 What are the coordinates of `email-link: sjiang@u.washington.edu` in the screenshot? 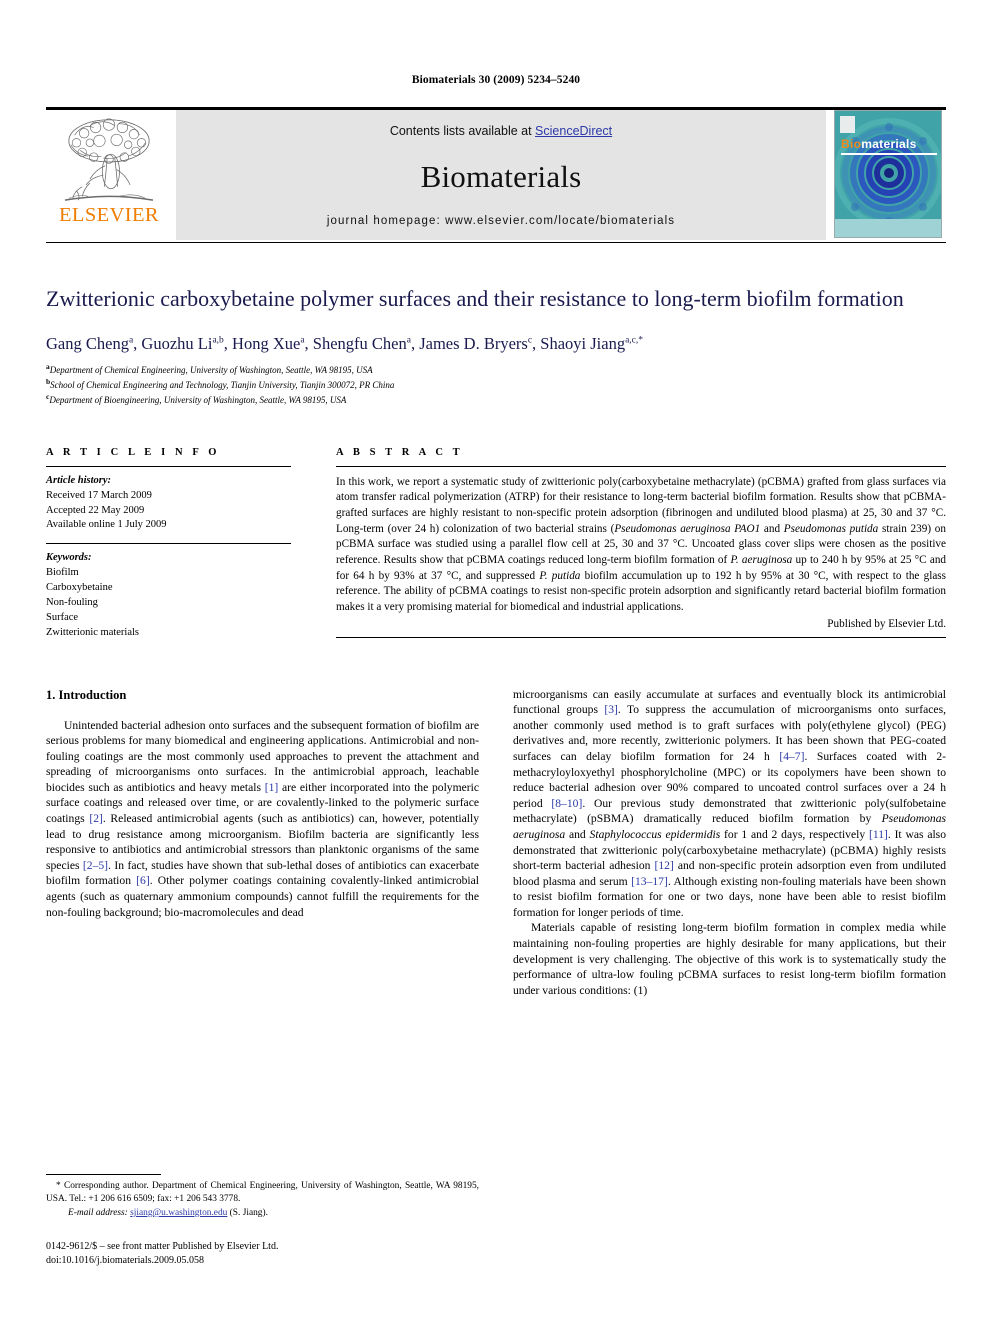 It's located at (178, 1213).